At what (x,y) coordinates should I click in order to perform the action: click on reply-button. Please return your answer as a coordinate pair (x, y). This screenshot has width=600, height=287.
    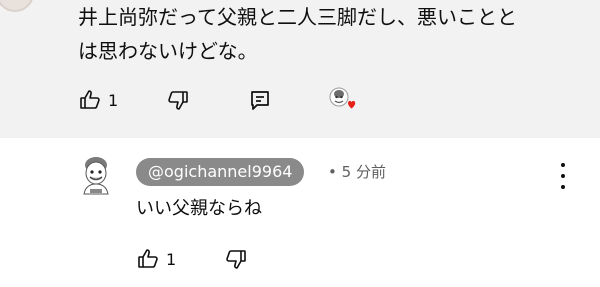
    Looking at the image, I should click on (260, 100).